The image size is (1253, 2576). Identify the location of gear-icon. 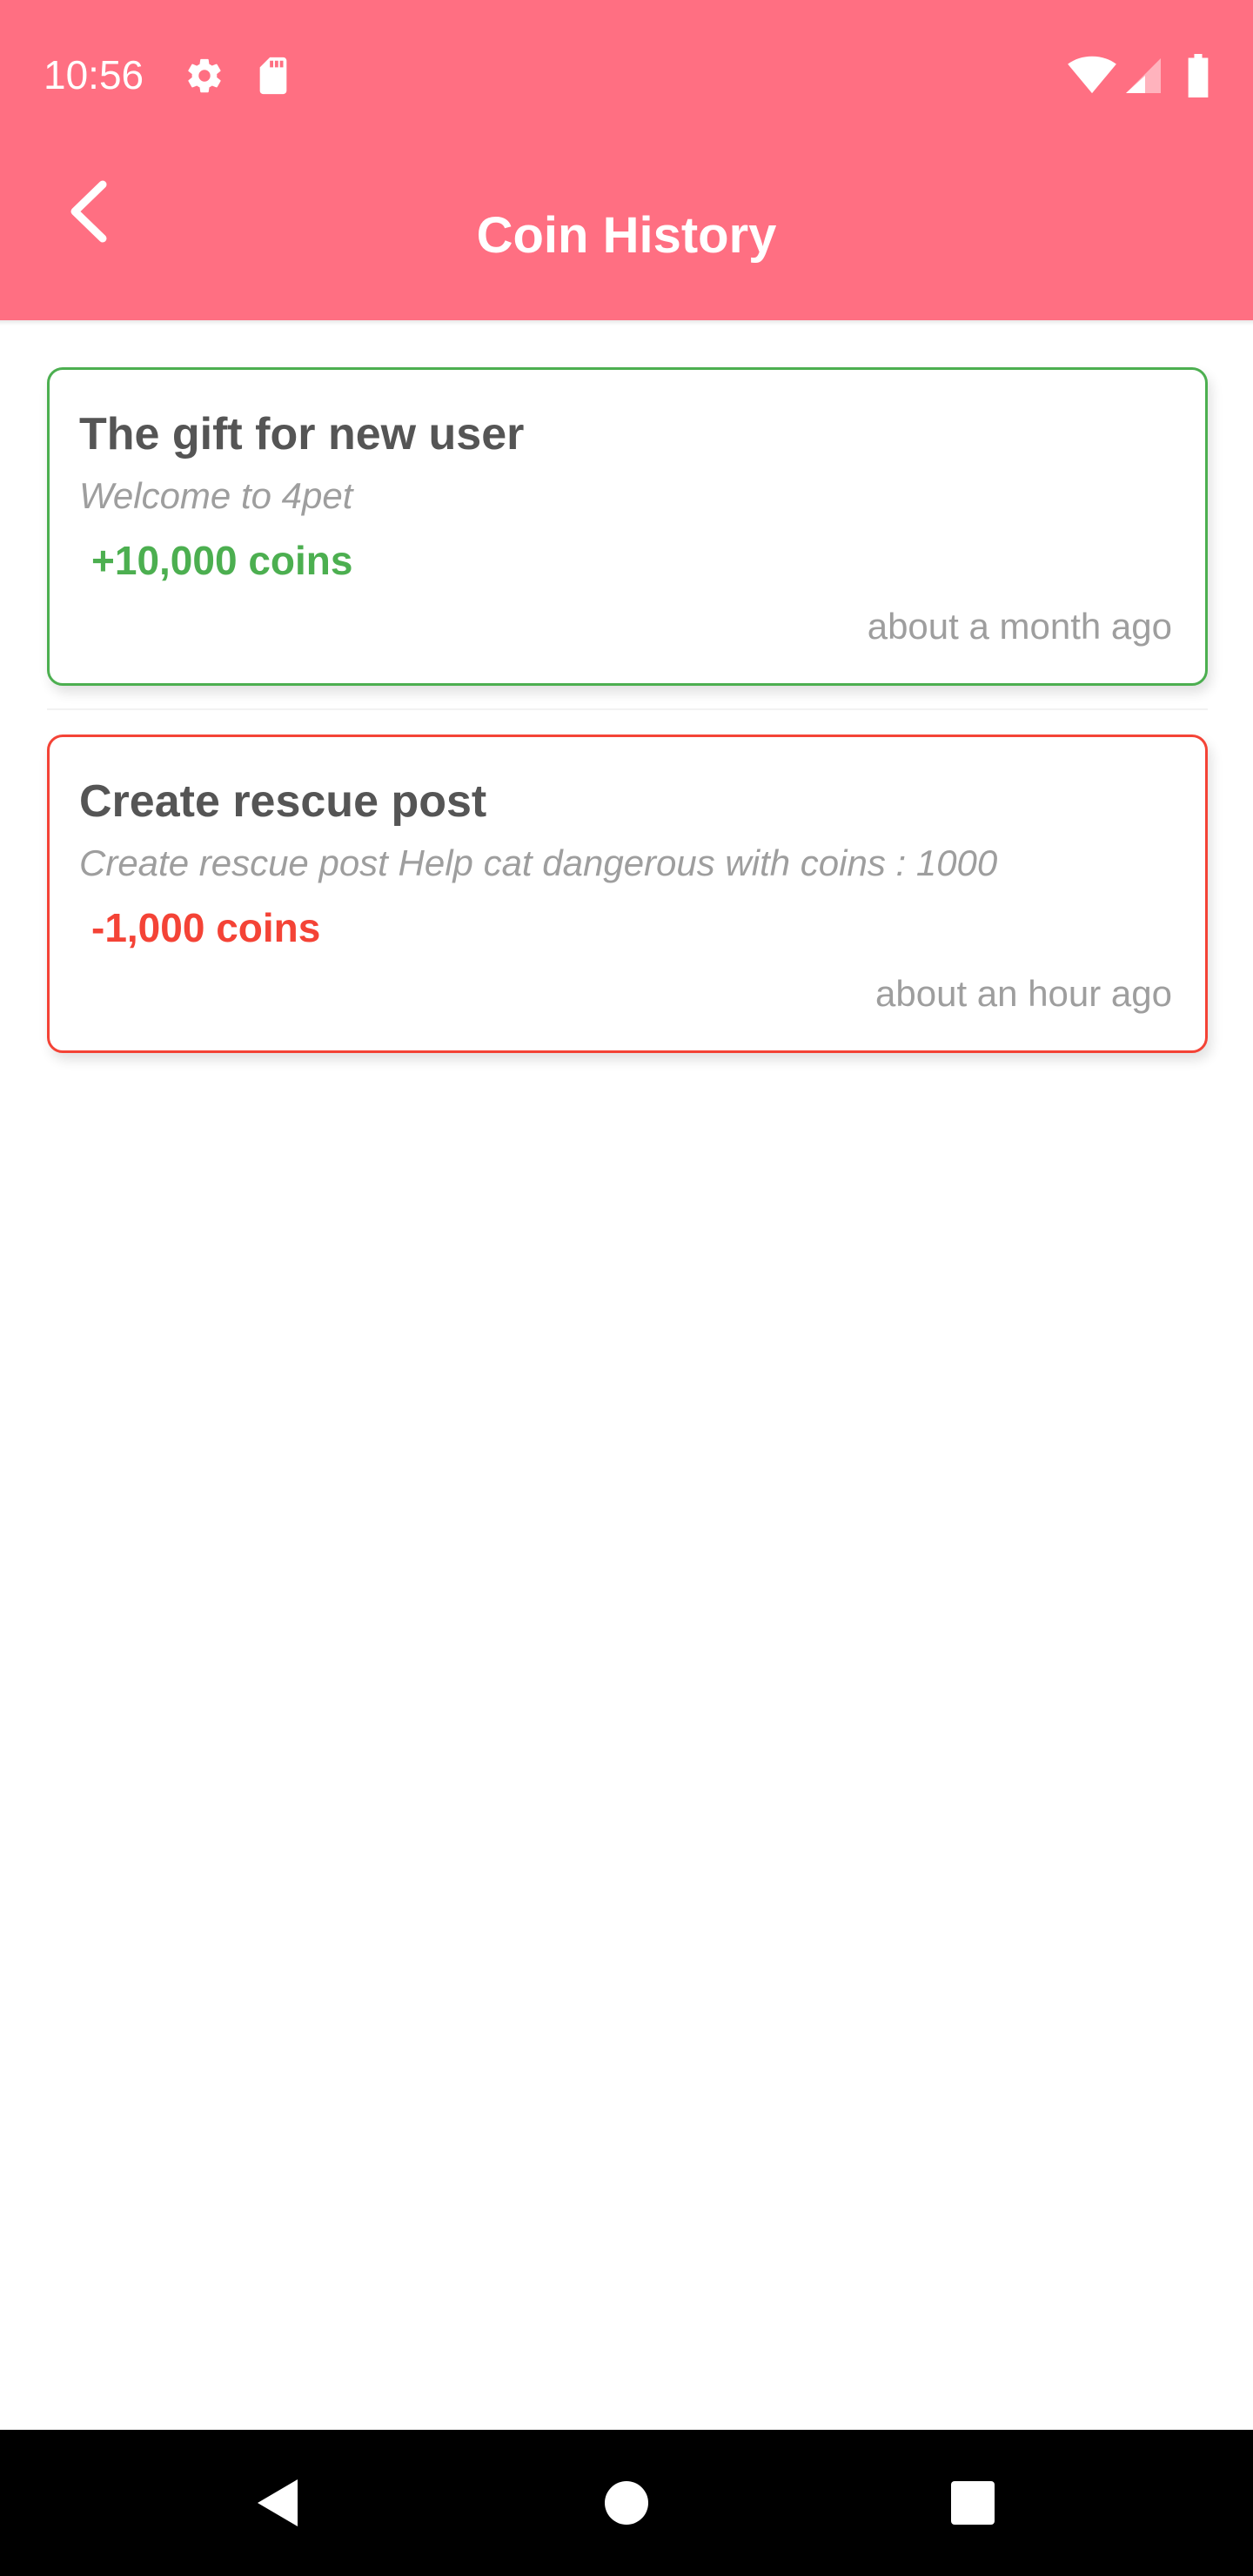
(205, 75).